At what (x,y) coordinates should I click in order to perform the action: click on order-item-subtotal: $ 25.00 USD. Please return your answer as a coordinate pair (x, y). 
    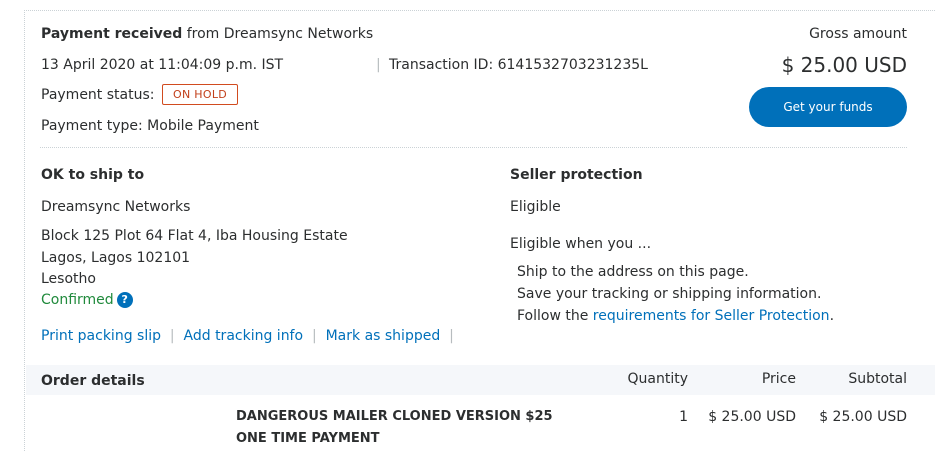
    Looking at the image, I should click on (863, 417).